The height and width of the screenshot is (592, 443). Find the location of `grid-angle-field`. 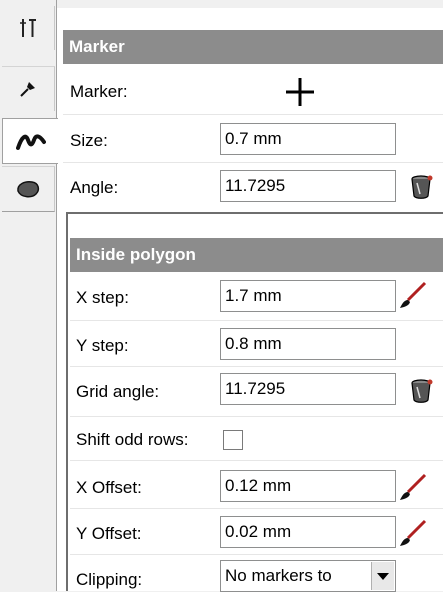

grid-angle-field is located at coordinates (308, 389).